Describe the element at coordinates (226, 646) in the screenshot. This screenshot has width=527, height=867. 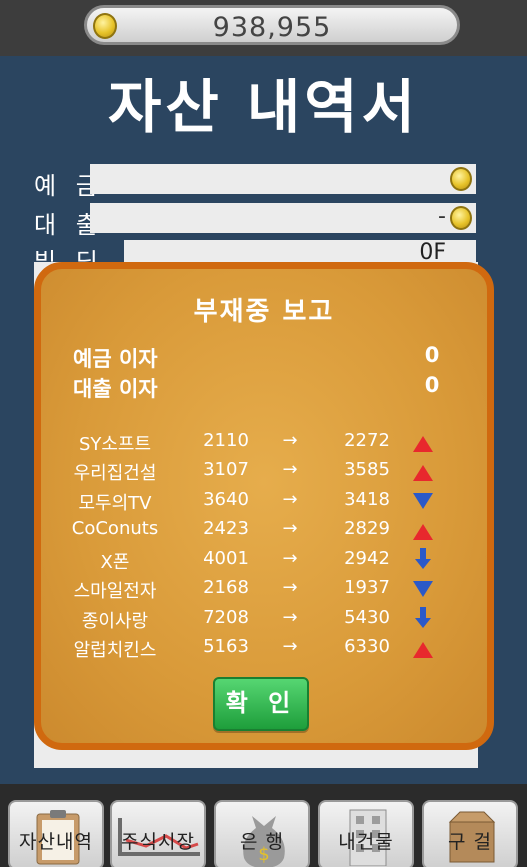
I see `stock-from-price: 5163` at that location.